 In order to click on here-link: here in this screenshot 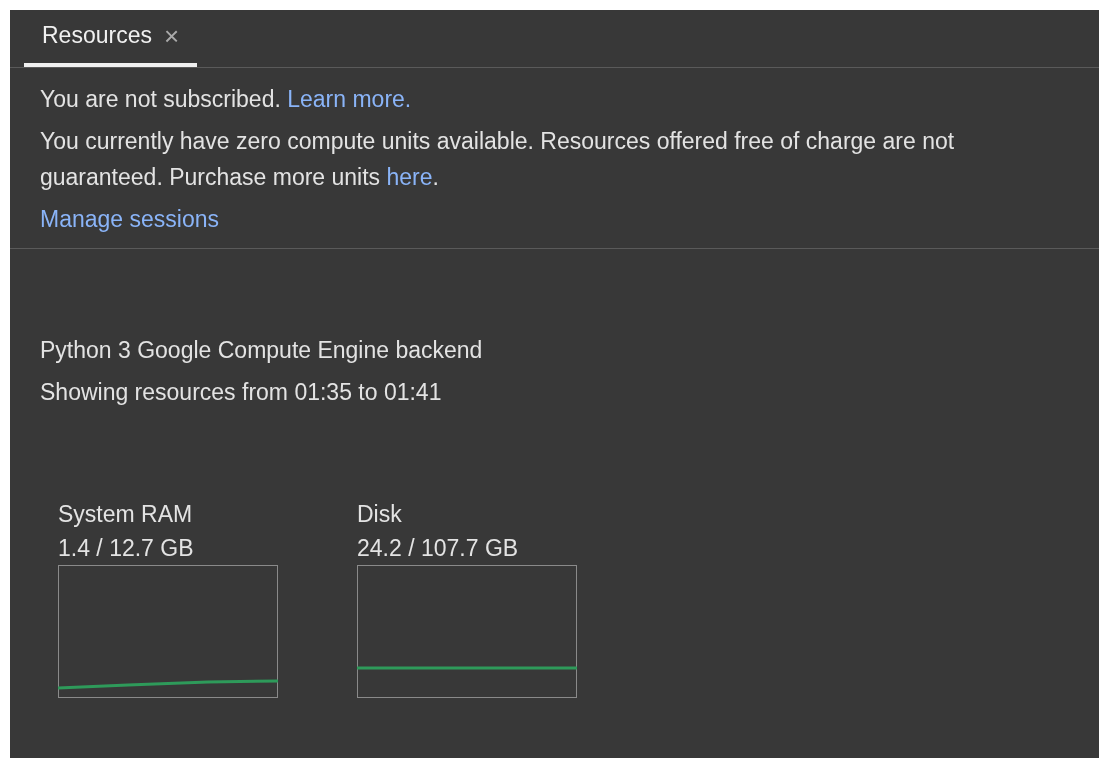, I will do `click(409, 177)`.